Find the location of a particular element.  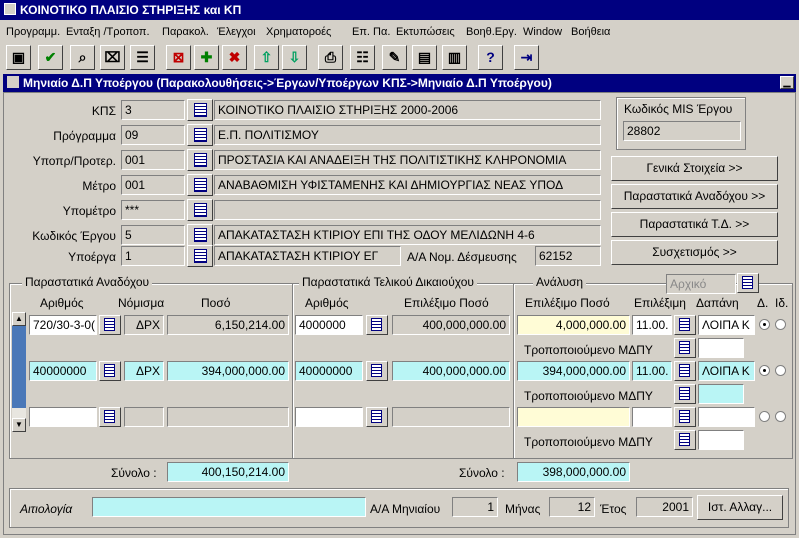

minas-field: 12 is located at coordinates (572, 507).